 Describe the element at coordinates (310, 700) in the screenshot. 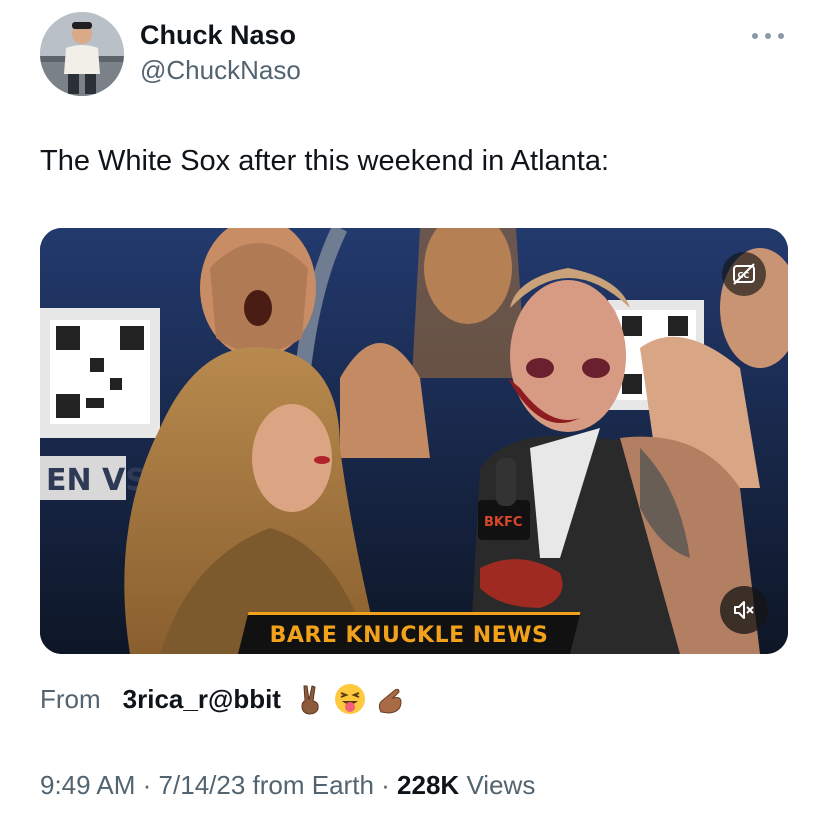

I see `victory-hand-icon` at that location.